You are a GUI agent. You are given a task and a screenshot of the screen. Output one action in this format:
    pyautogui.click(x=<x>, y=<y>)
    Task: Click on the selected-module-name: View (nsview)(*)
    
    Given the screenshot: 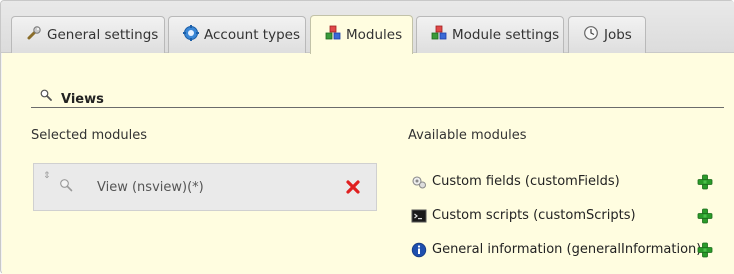 What is the action you would take?
    pyautogui.click(x=150, y=187)
    